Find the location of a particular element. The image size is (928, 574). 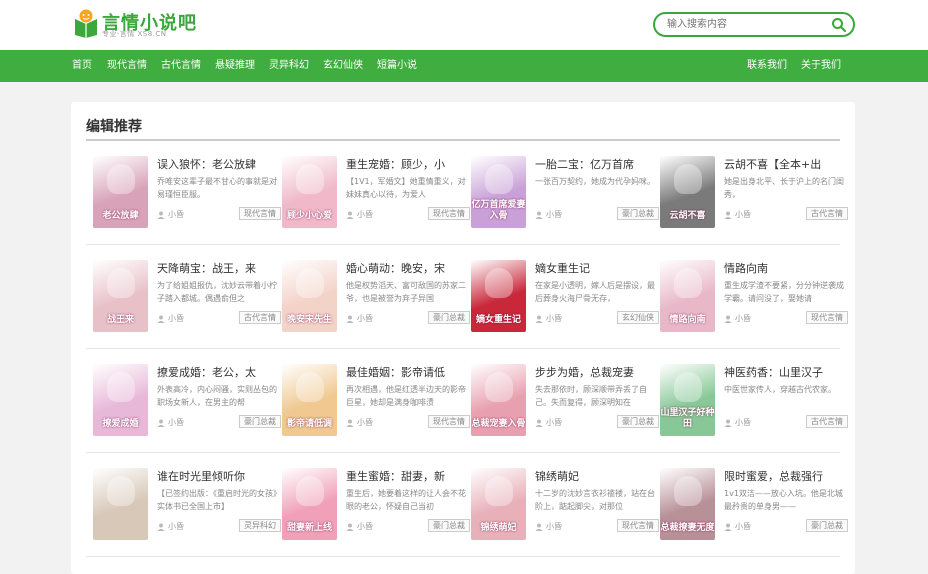

cover-title-text: 总裁宠妻入骨 is located at coordinates (498, 424).